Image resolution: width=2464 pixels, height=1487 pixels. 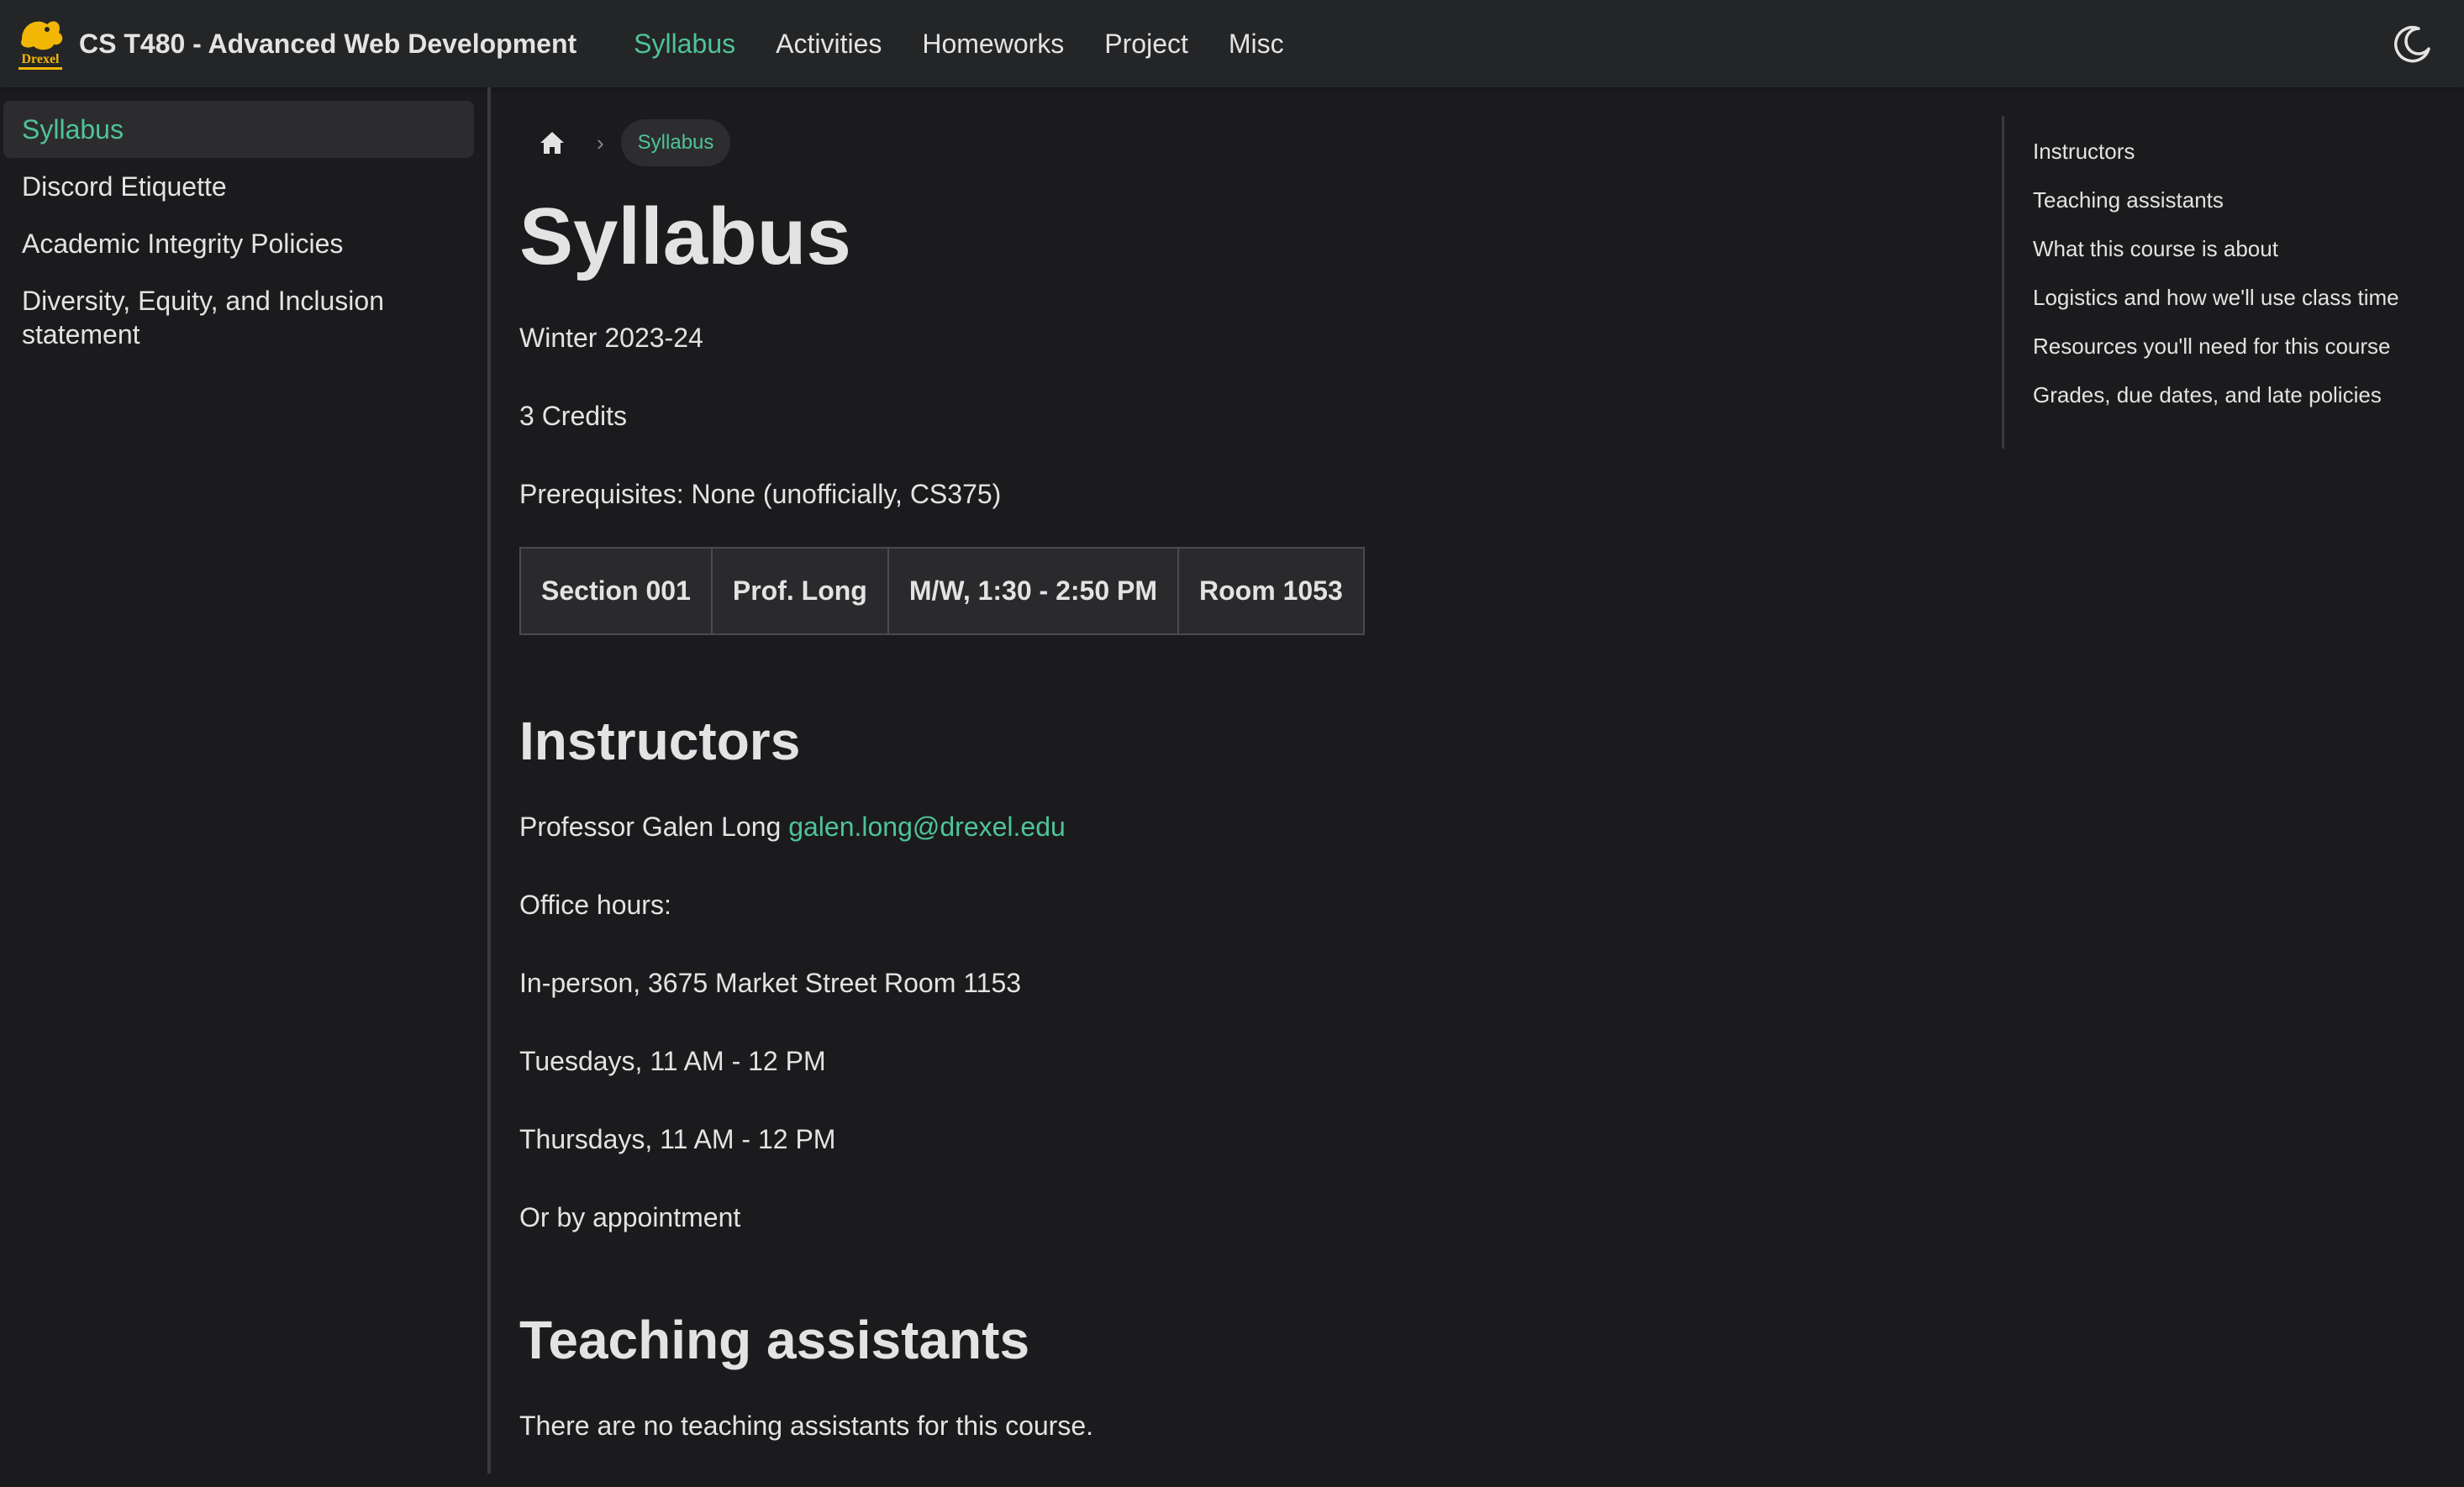 What do you see at coordinates (2244, 200) in the screenshot?
I see `toc-item-teaching-assistants: Teaching assistants` at bounding box center [2244, 200].